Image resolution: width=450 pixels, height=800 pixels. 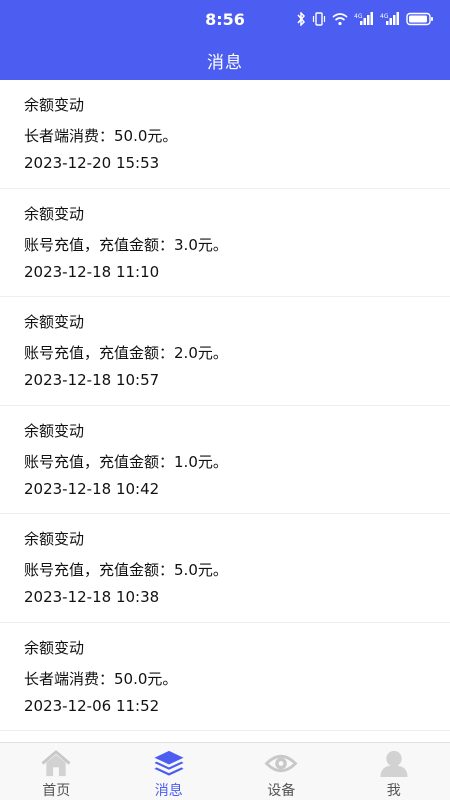 I want to click on message-item: 余额变动 账号充值，充值金额：5.0元。 2023-12-18 10:38, so click(x=225, y=568).